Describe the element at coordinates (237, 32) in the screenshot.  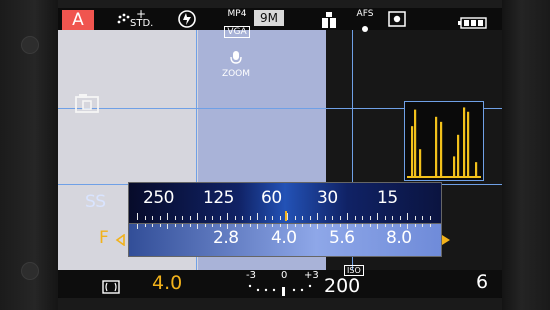
I see `rec-quality-label: VGA` at that location.